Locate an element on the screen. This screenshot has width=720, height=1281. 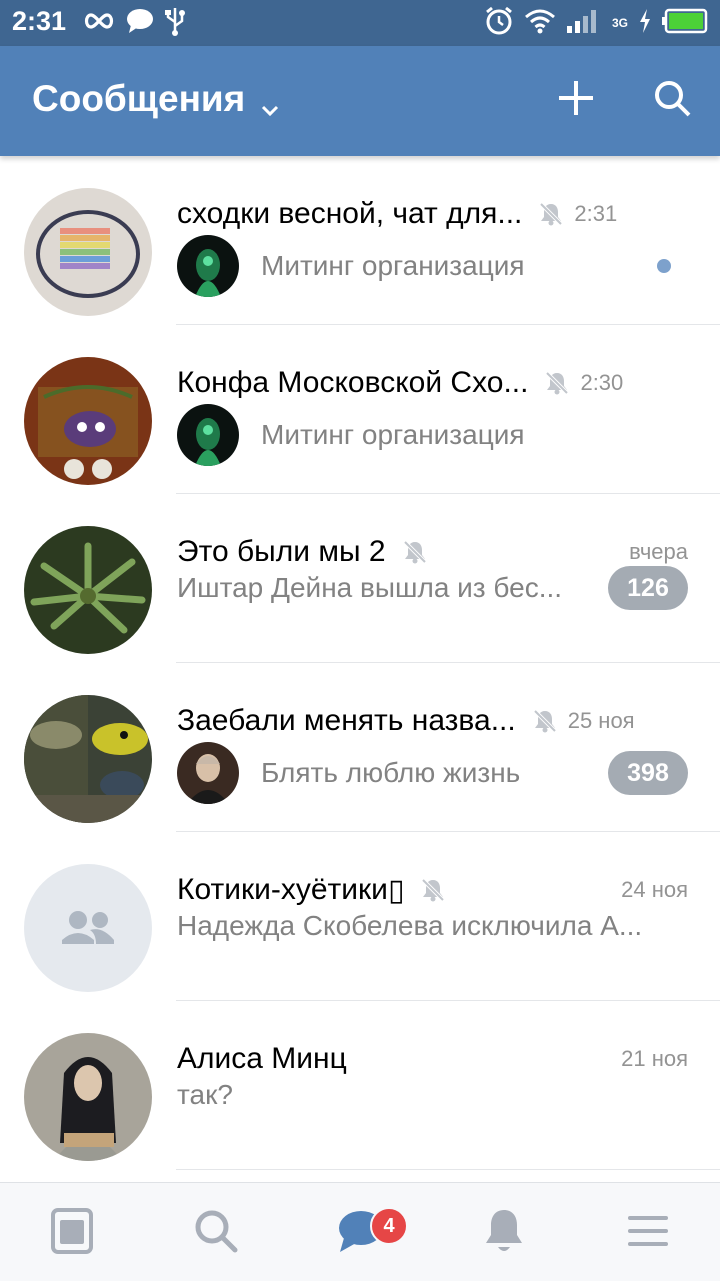
charging-icon is located at coordinates (645, 23).